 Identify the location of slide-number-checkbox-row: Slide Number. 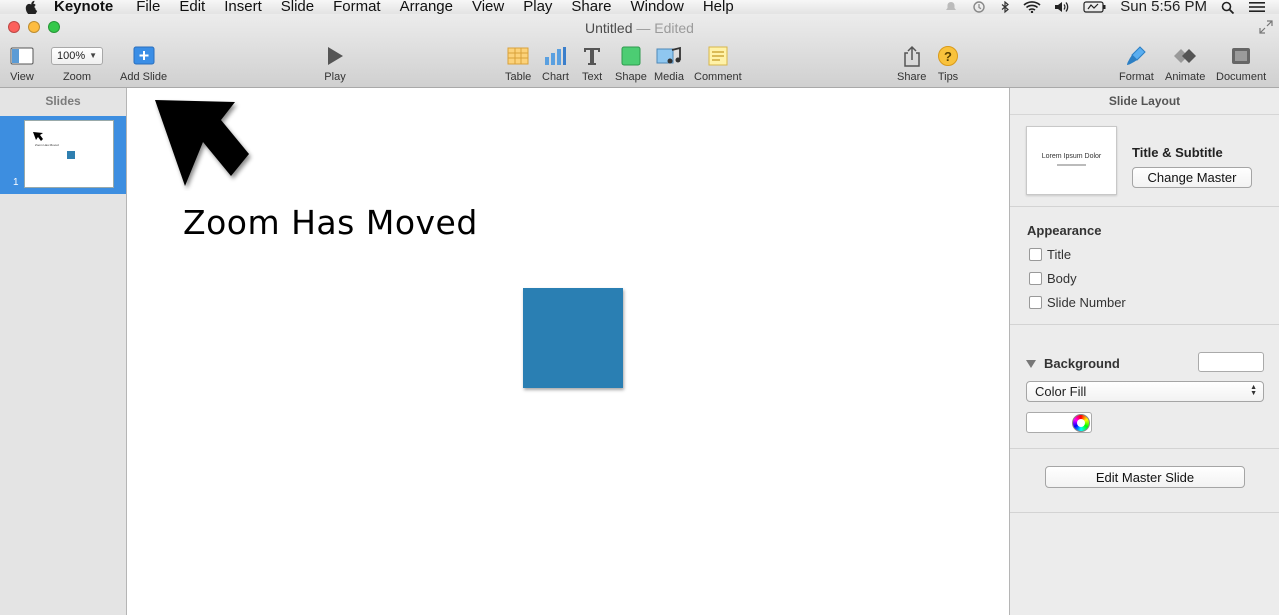
(1077, 302).